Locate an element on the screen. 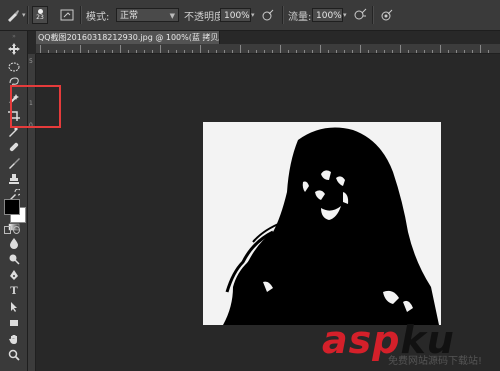 This screenshot has width=500, height=371. brush-panel-icon is located at coordinates (67, 15).